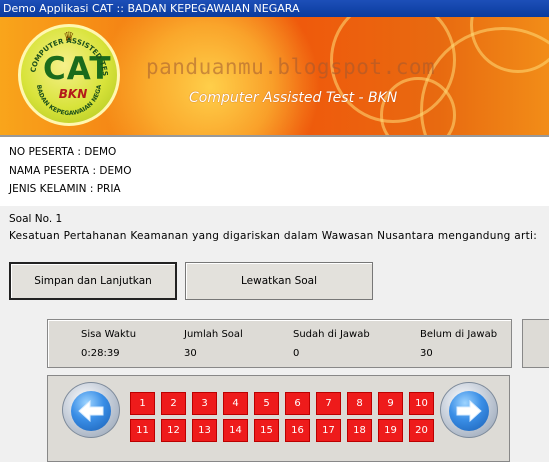 The height and width of the screenshot is (462, 549). What do you see at coordinates (204, 403) in the screenshot?
I see `question-nav-button: 3` at bounding box center [204, 403].